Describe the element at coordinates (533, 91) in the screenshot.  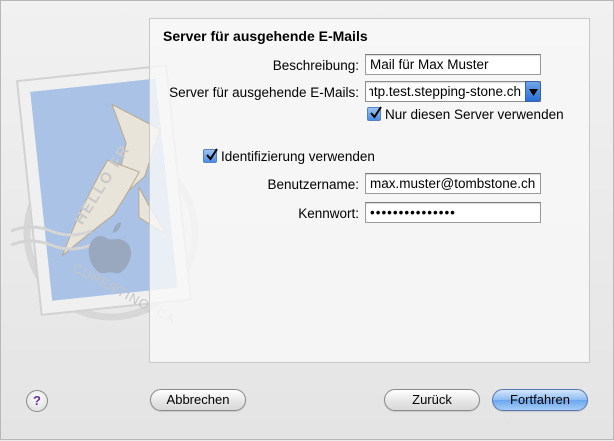
I see `chevron-down-icon` at that location.